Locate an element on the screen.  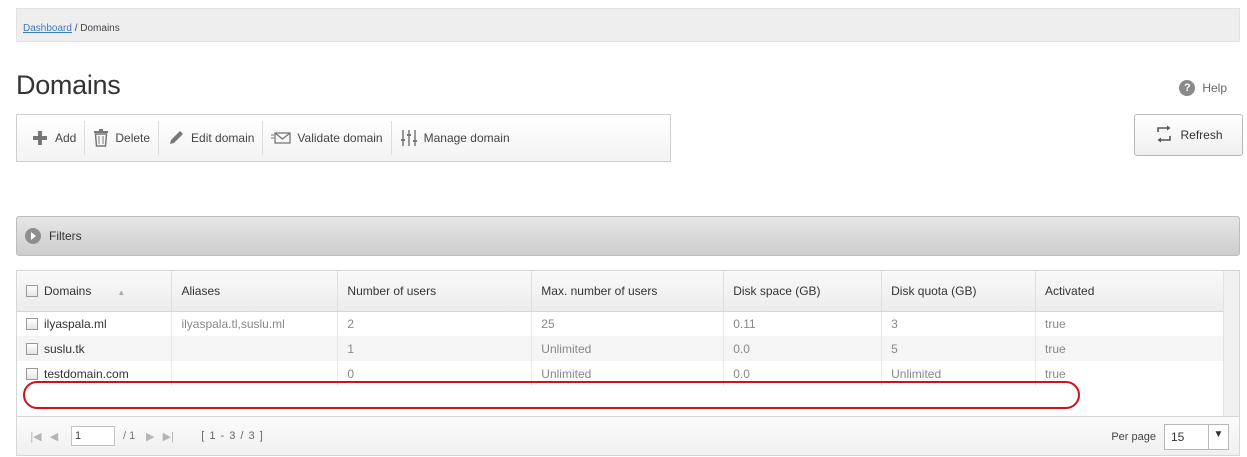
add-label: Add is located at coordinates (66, 138).